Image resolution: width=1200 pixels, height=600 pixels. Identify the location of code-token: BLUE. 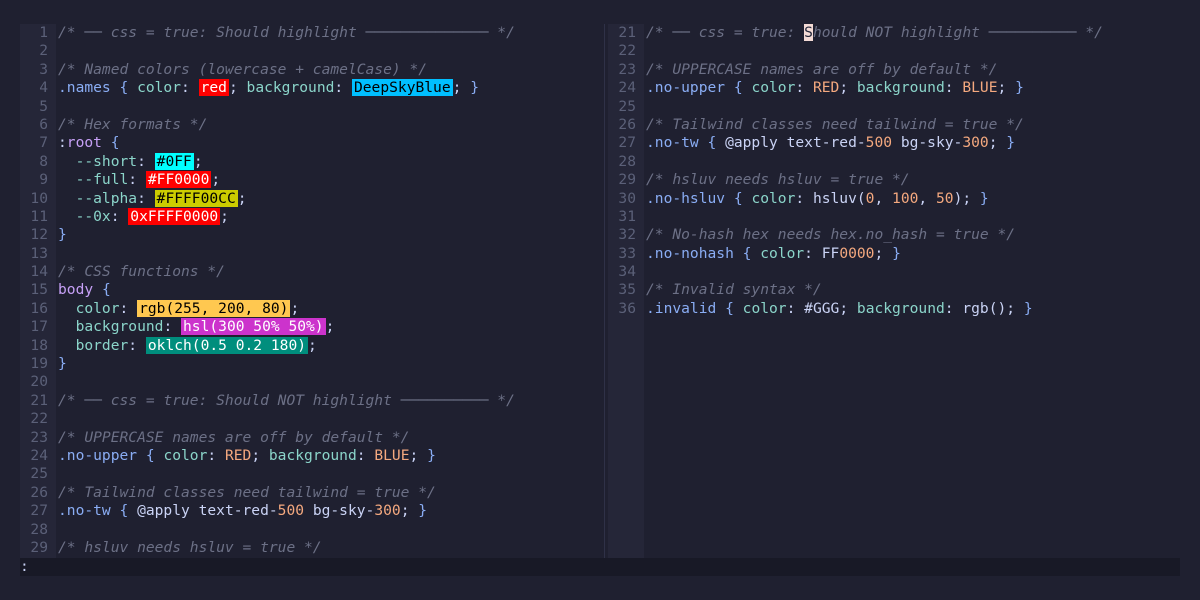
(980, 88).